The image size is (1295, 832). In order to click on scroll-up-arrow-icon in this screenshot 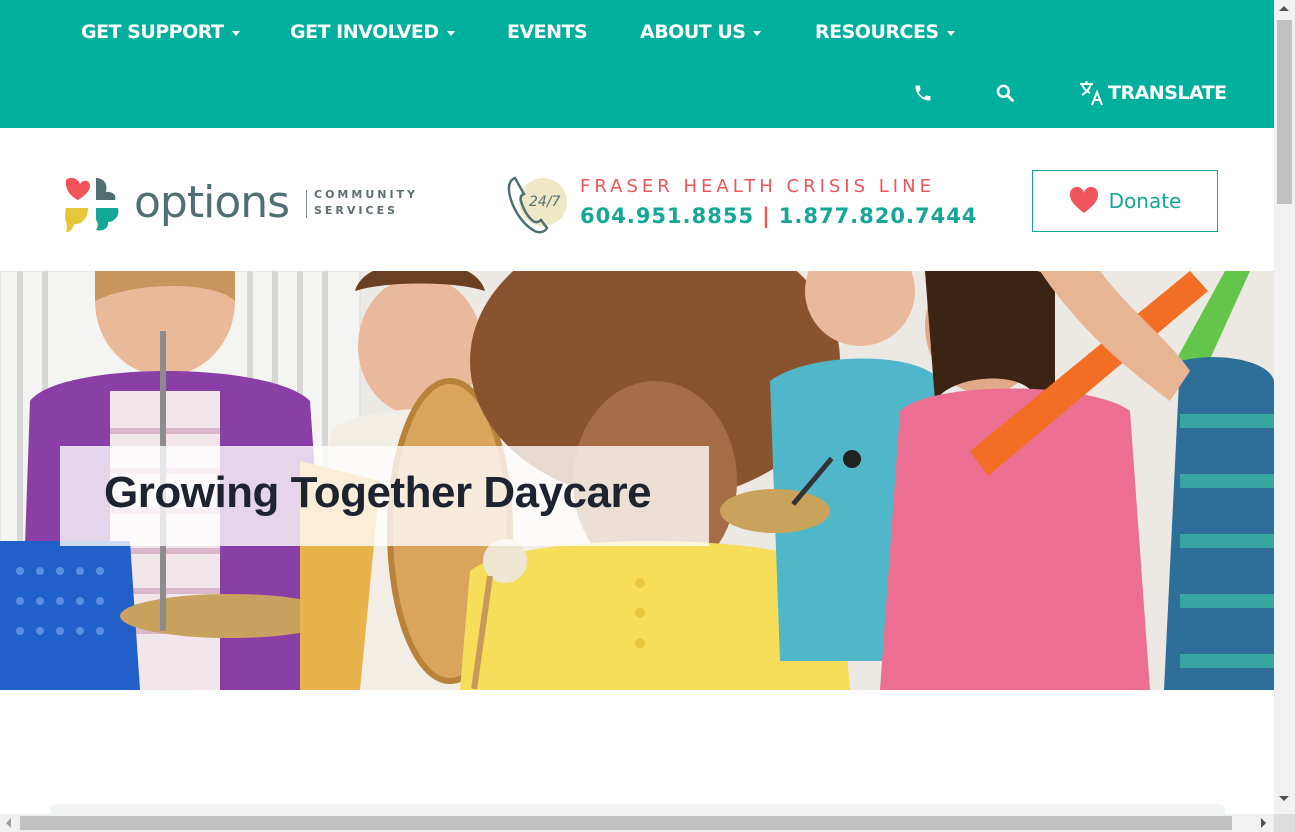, I will do `click(1284, 8)`.